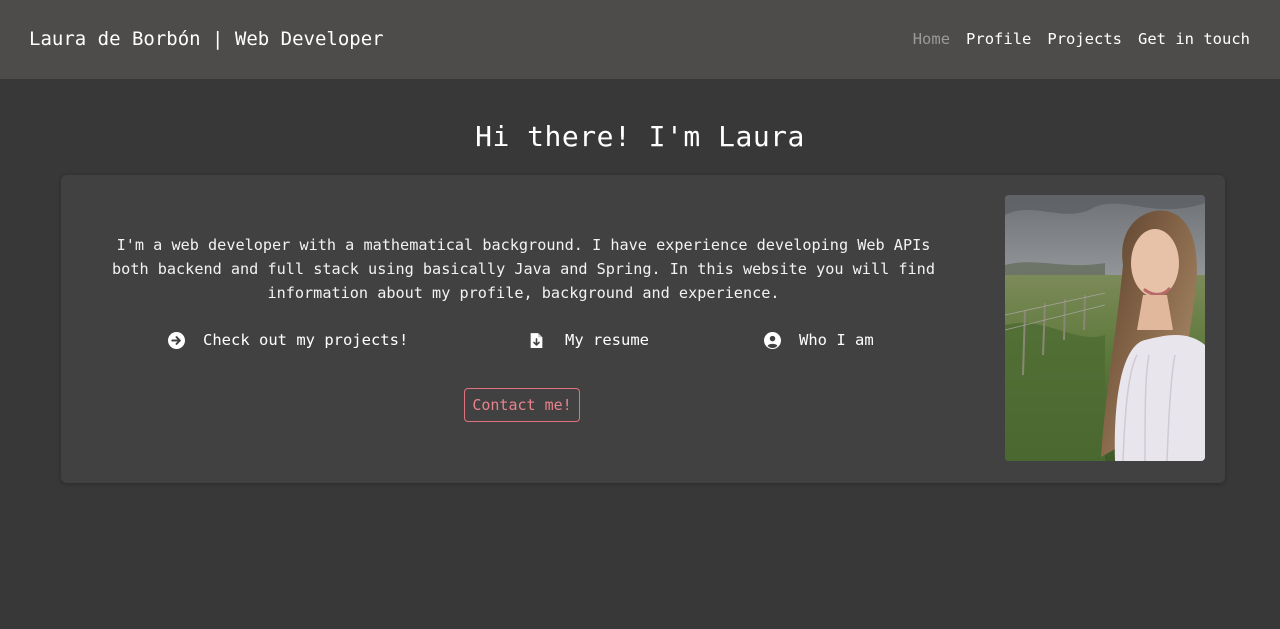 The height and width of the screenshot is (629, 1280). Describe the element at coordinates (607, 340) in the screenshot. I see `resume-link-label: My resume` at that location.